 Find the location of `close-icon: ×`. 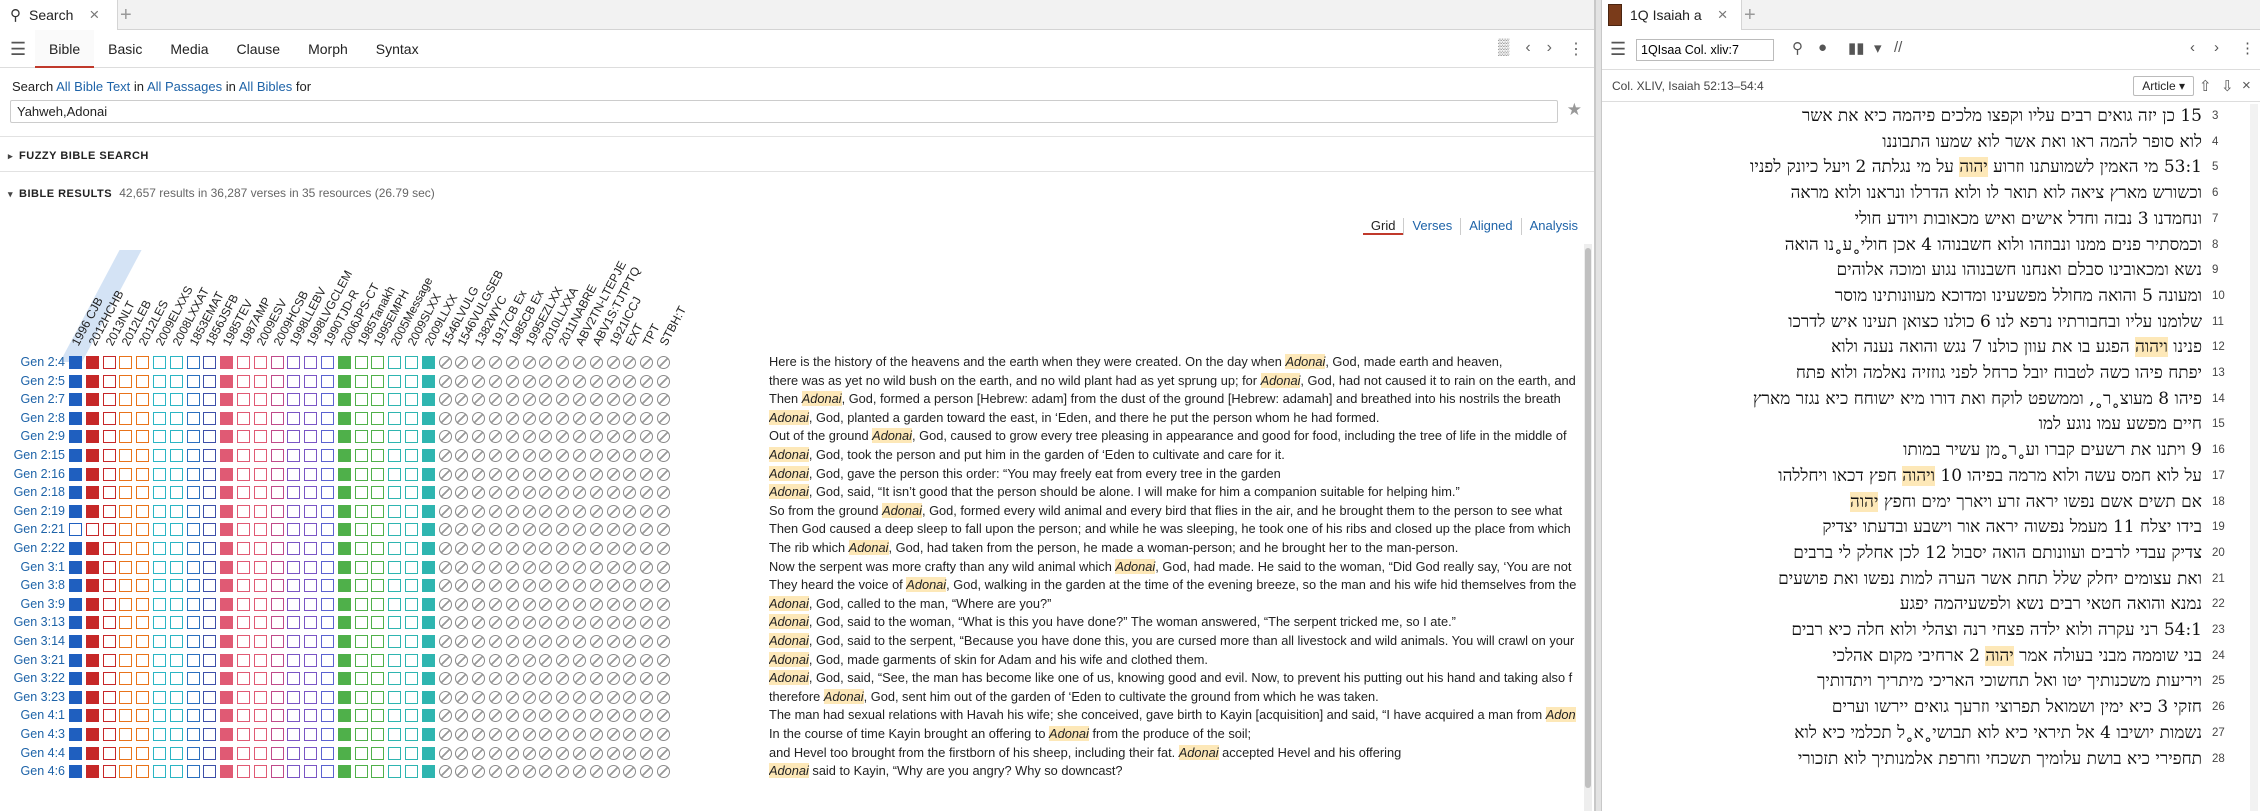

close-icon: × is located at coordinates (94, 15).